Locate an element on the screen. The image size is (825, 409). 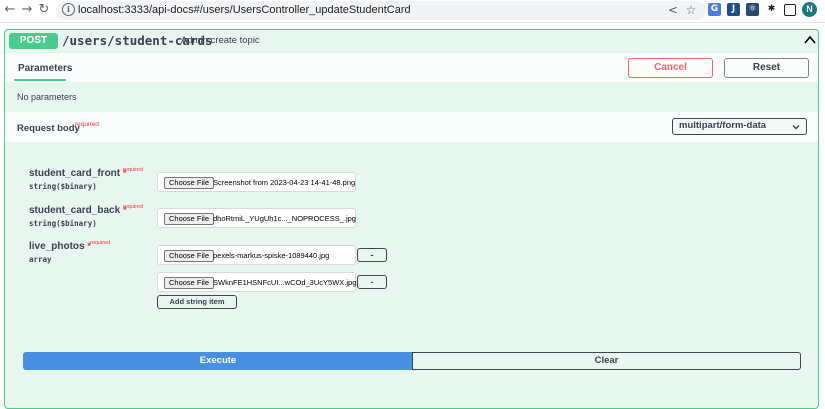
param-name-front: student_card_front * is located at coordinates (78, 173).